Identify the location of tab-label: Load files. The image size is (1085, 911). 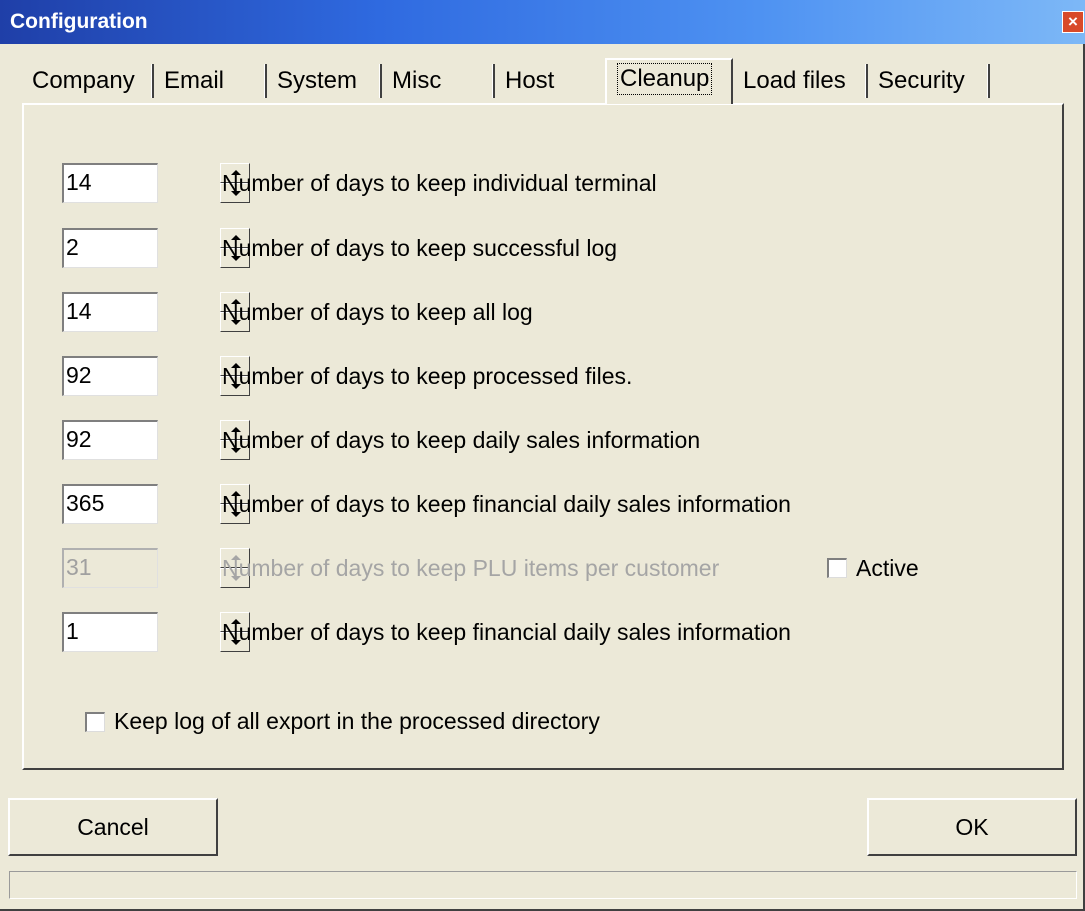
(794, 80).